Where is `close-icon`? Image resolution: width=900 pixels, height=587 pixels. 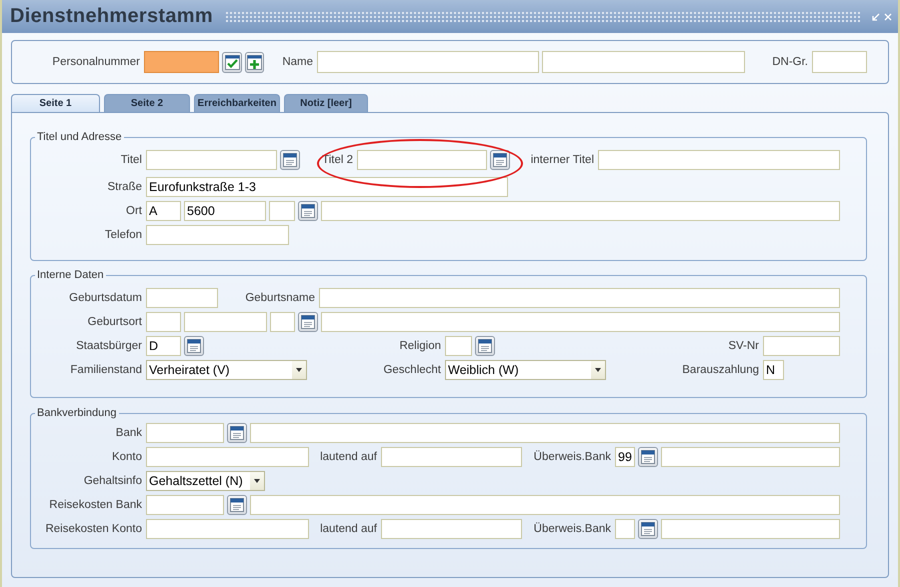
close-icon is located at coordinates (888, 16).